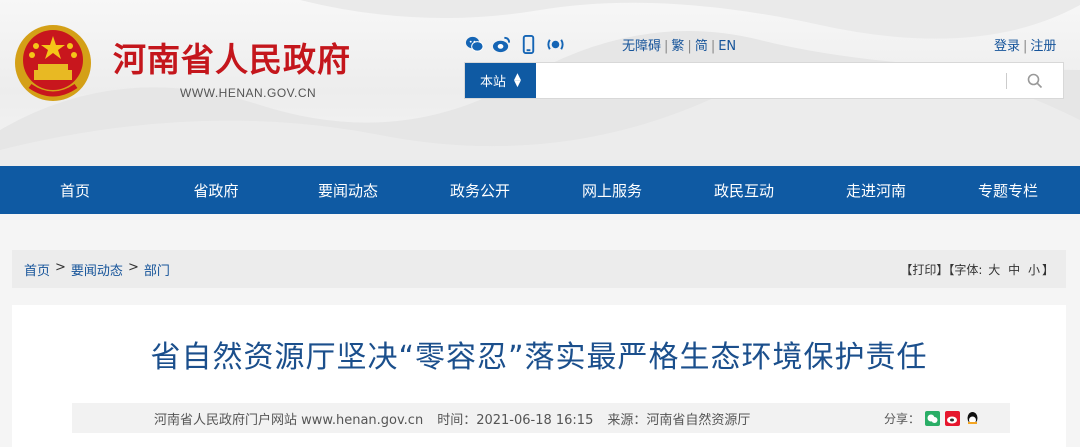  What do you see at coordinates (744, 190) in the screenshot?
I see `nav-item-interaction: 政民互动` at bounding box center [744, 190].